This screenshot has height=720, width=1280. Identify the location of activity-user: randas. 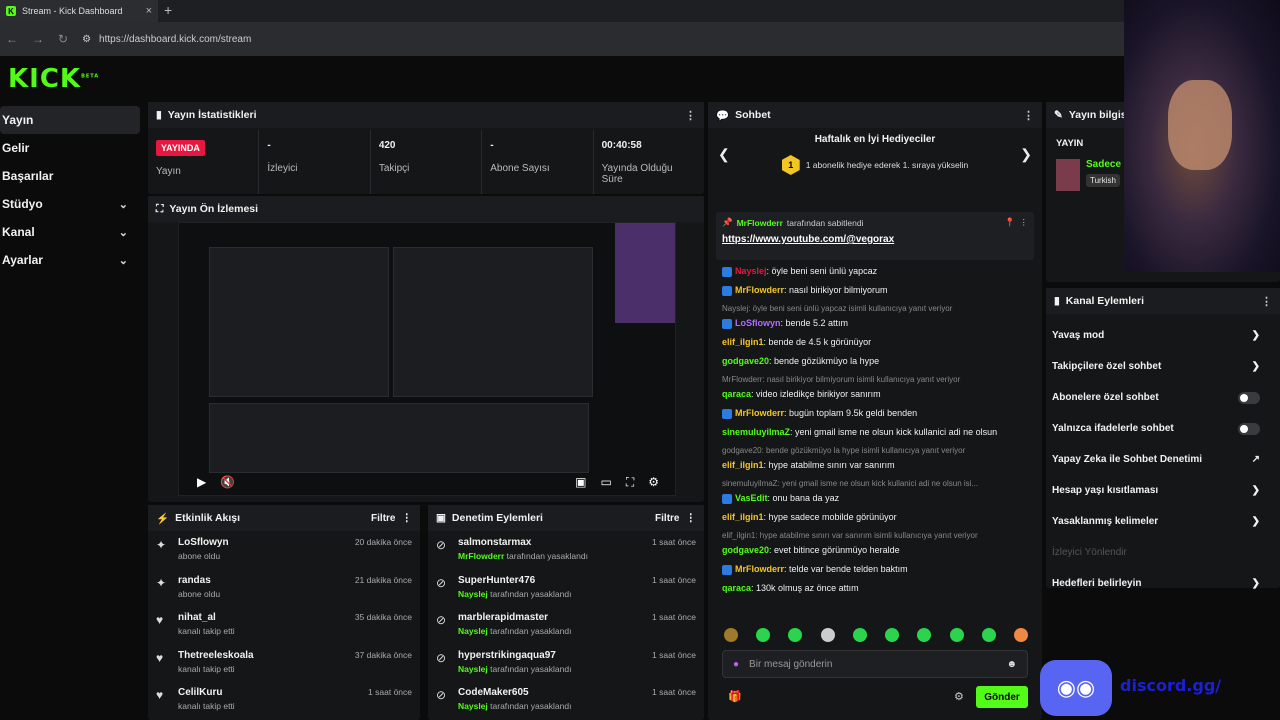
(262, 580).